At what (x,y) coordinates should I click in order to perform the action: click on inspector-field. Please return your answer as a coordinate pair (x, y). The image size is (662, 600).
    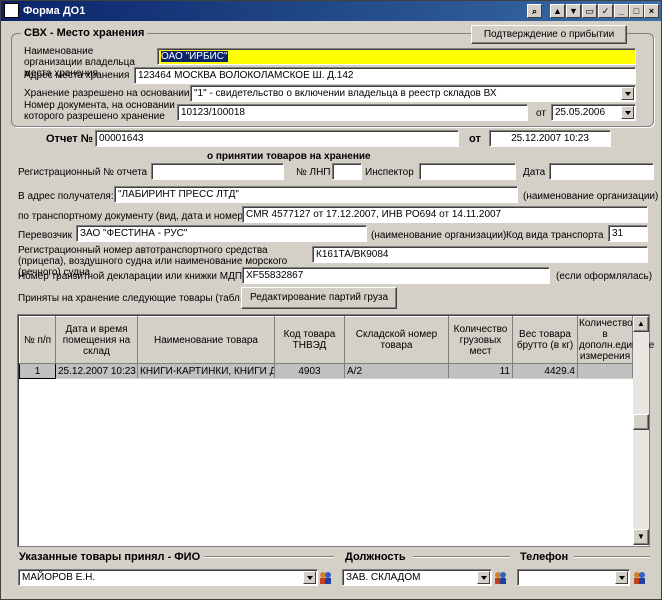
    Looking at the image, I should click on (467, 171).